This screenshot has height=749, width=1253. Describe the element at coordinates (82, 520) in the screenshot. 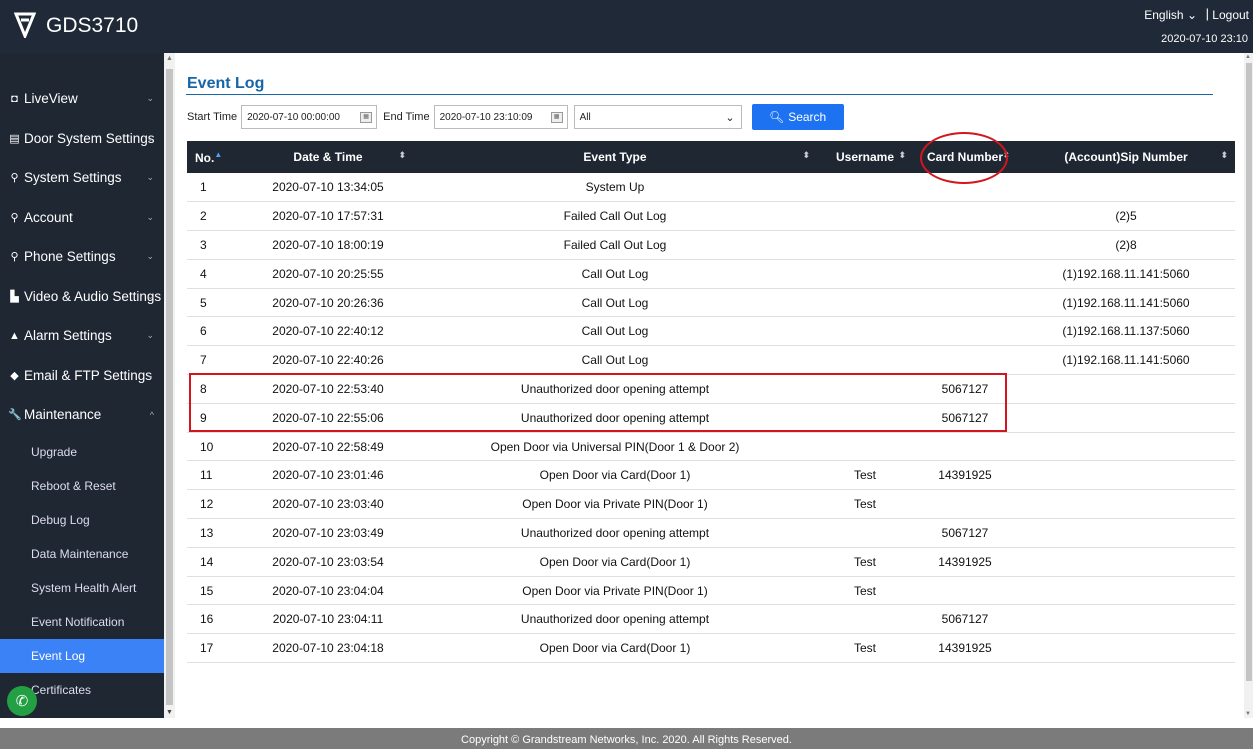

I see `sidebar-subitem-debug-log: Debug Log` at that location.